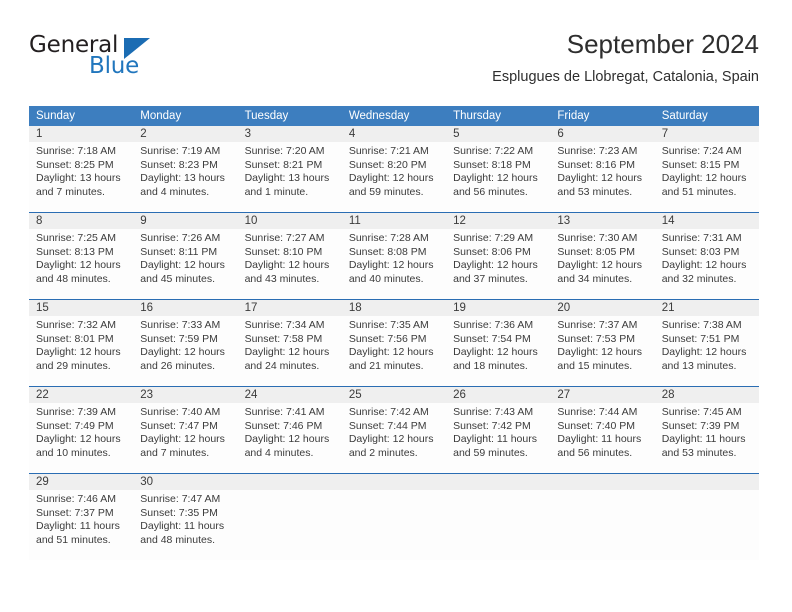 The image size is (792, 612). I want to click on day-number: 6, so click(602, 134).